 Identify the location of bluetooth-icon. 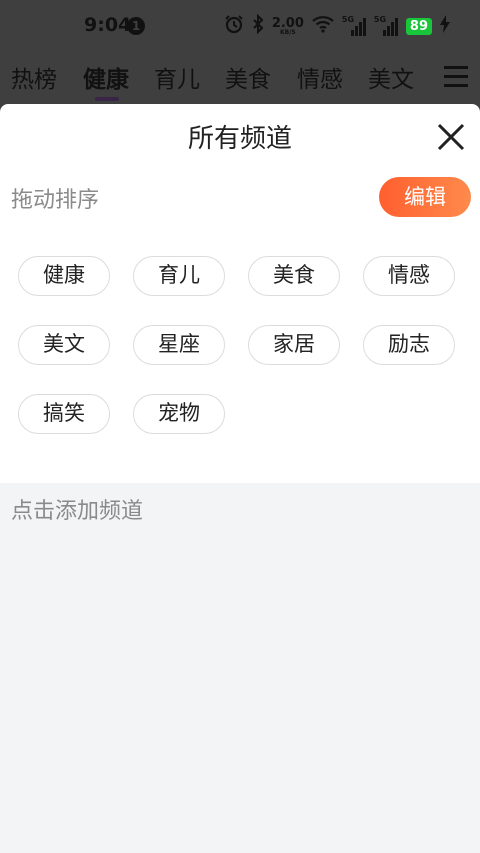
(258, 25).